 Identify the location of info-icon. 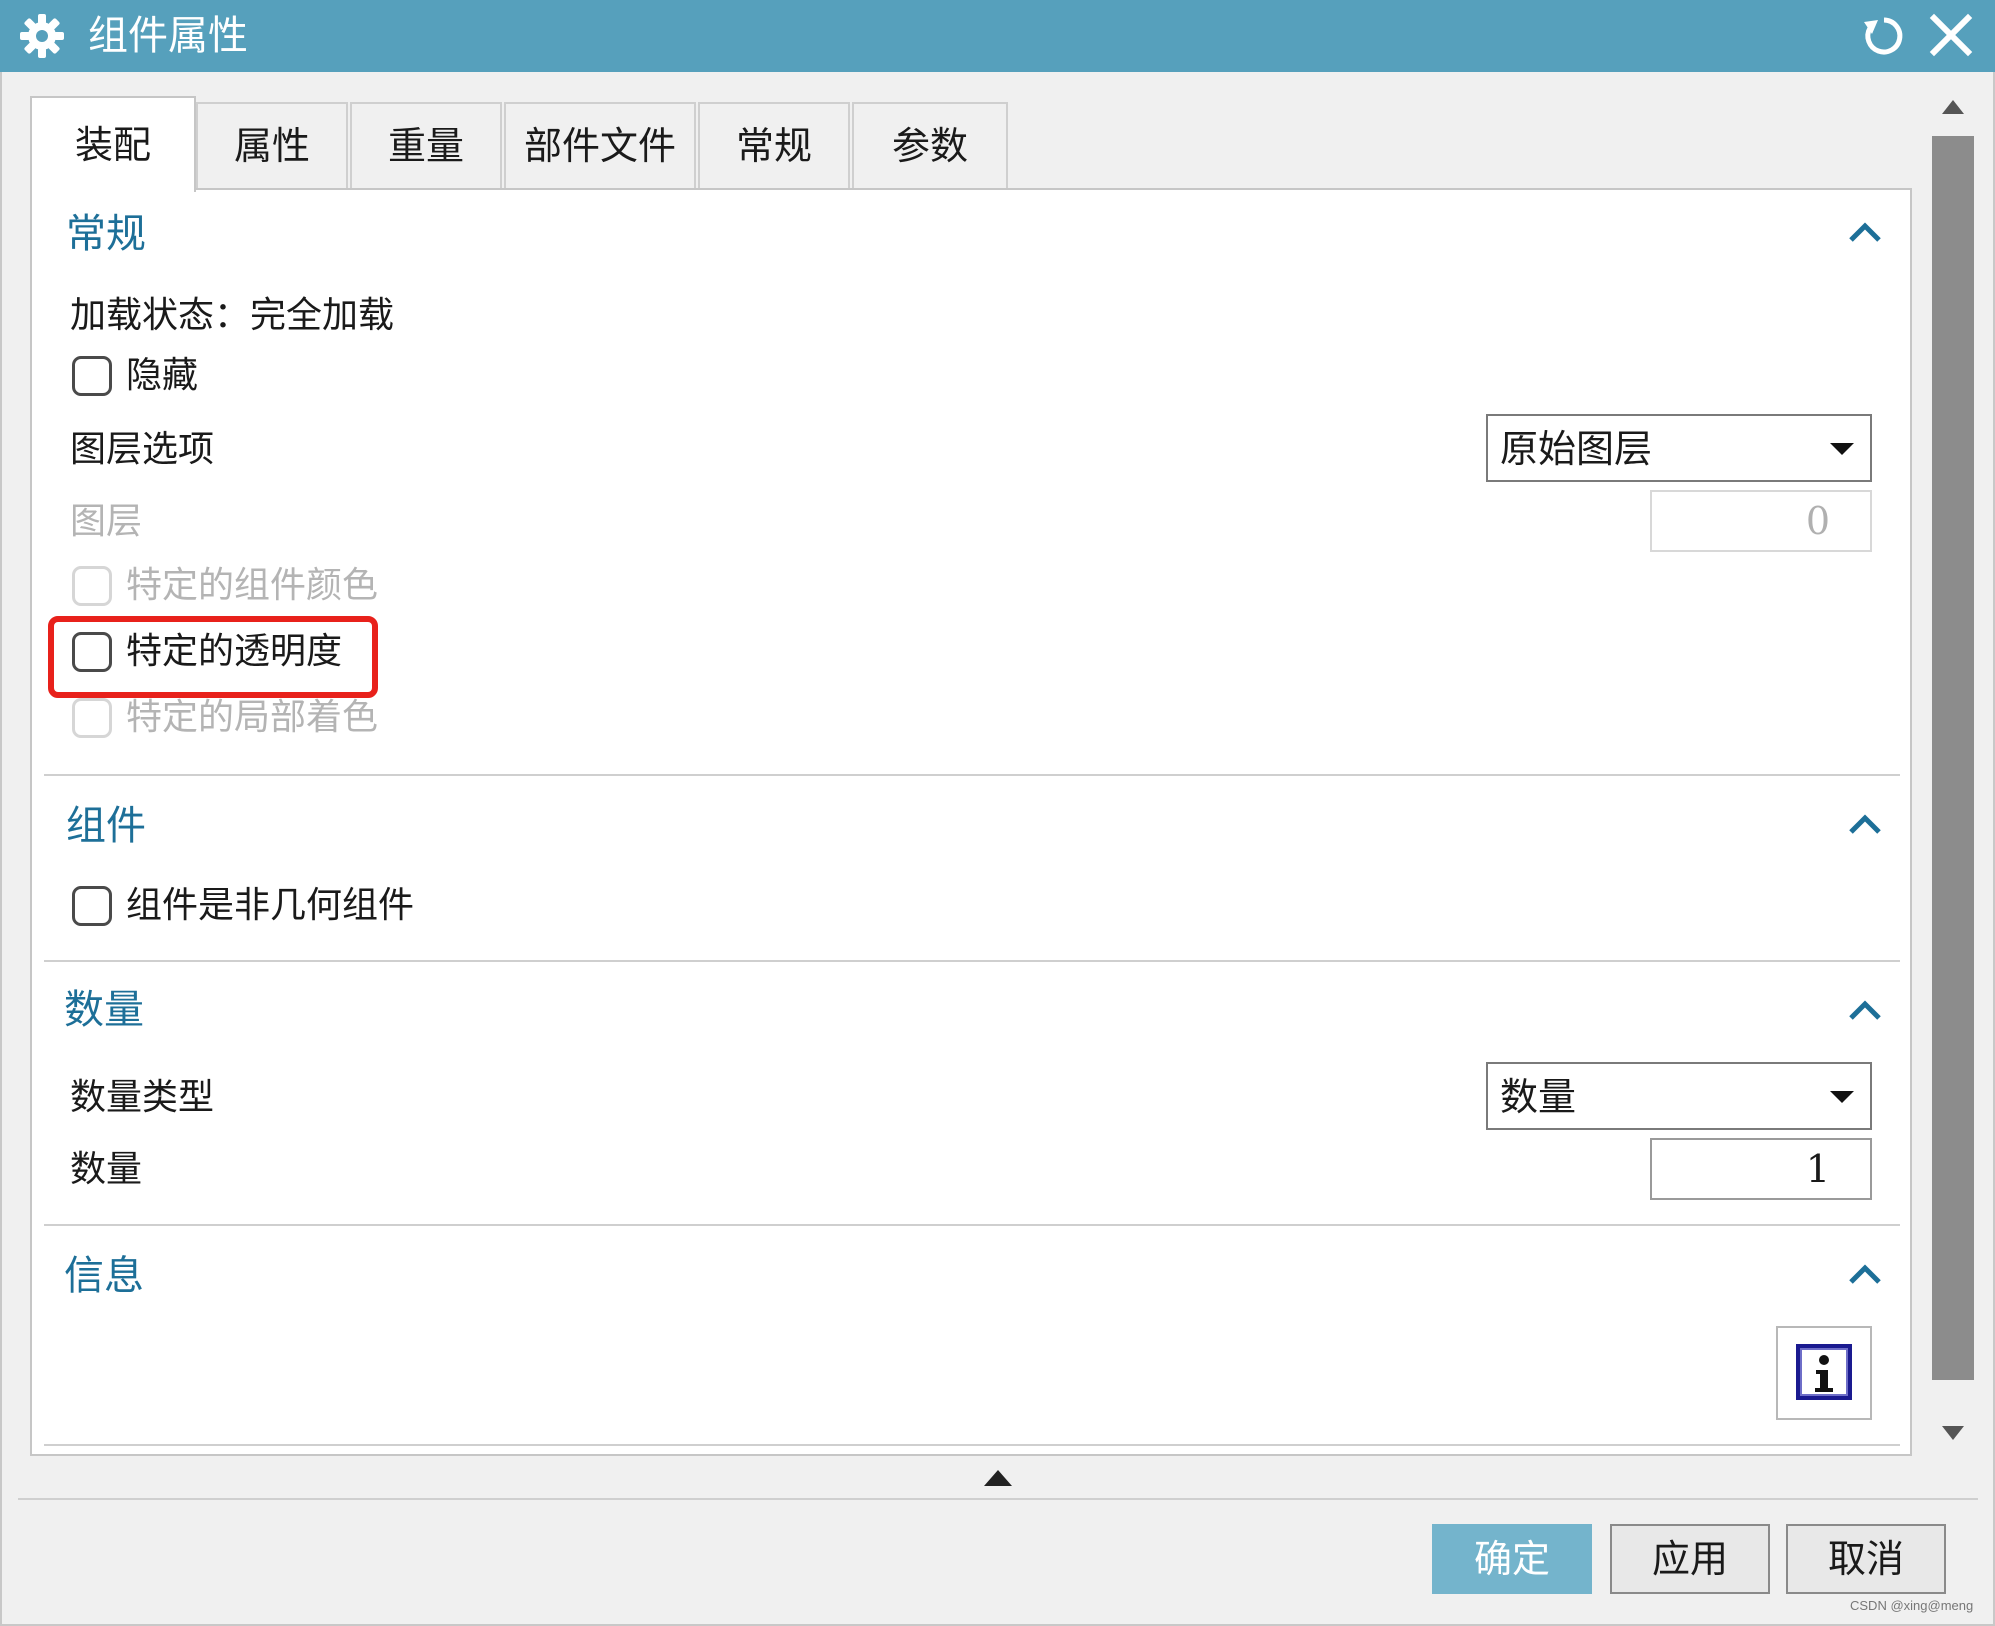
(1824, 1372).